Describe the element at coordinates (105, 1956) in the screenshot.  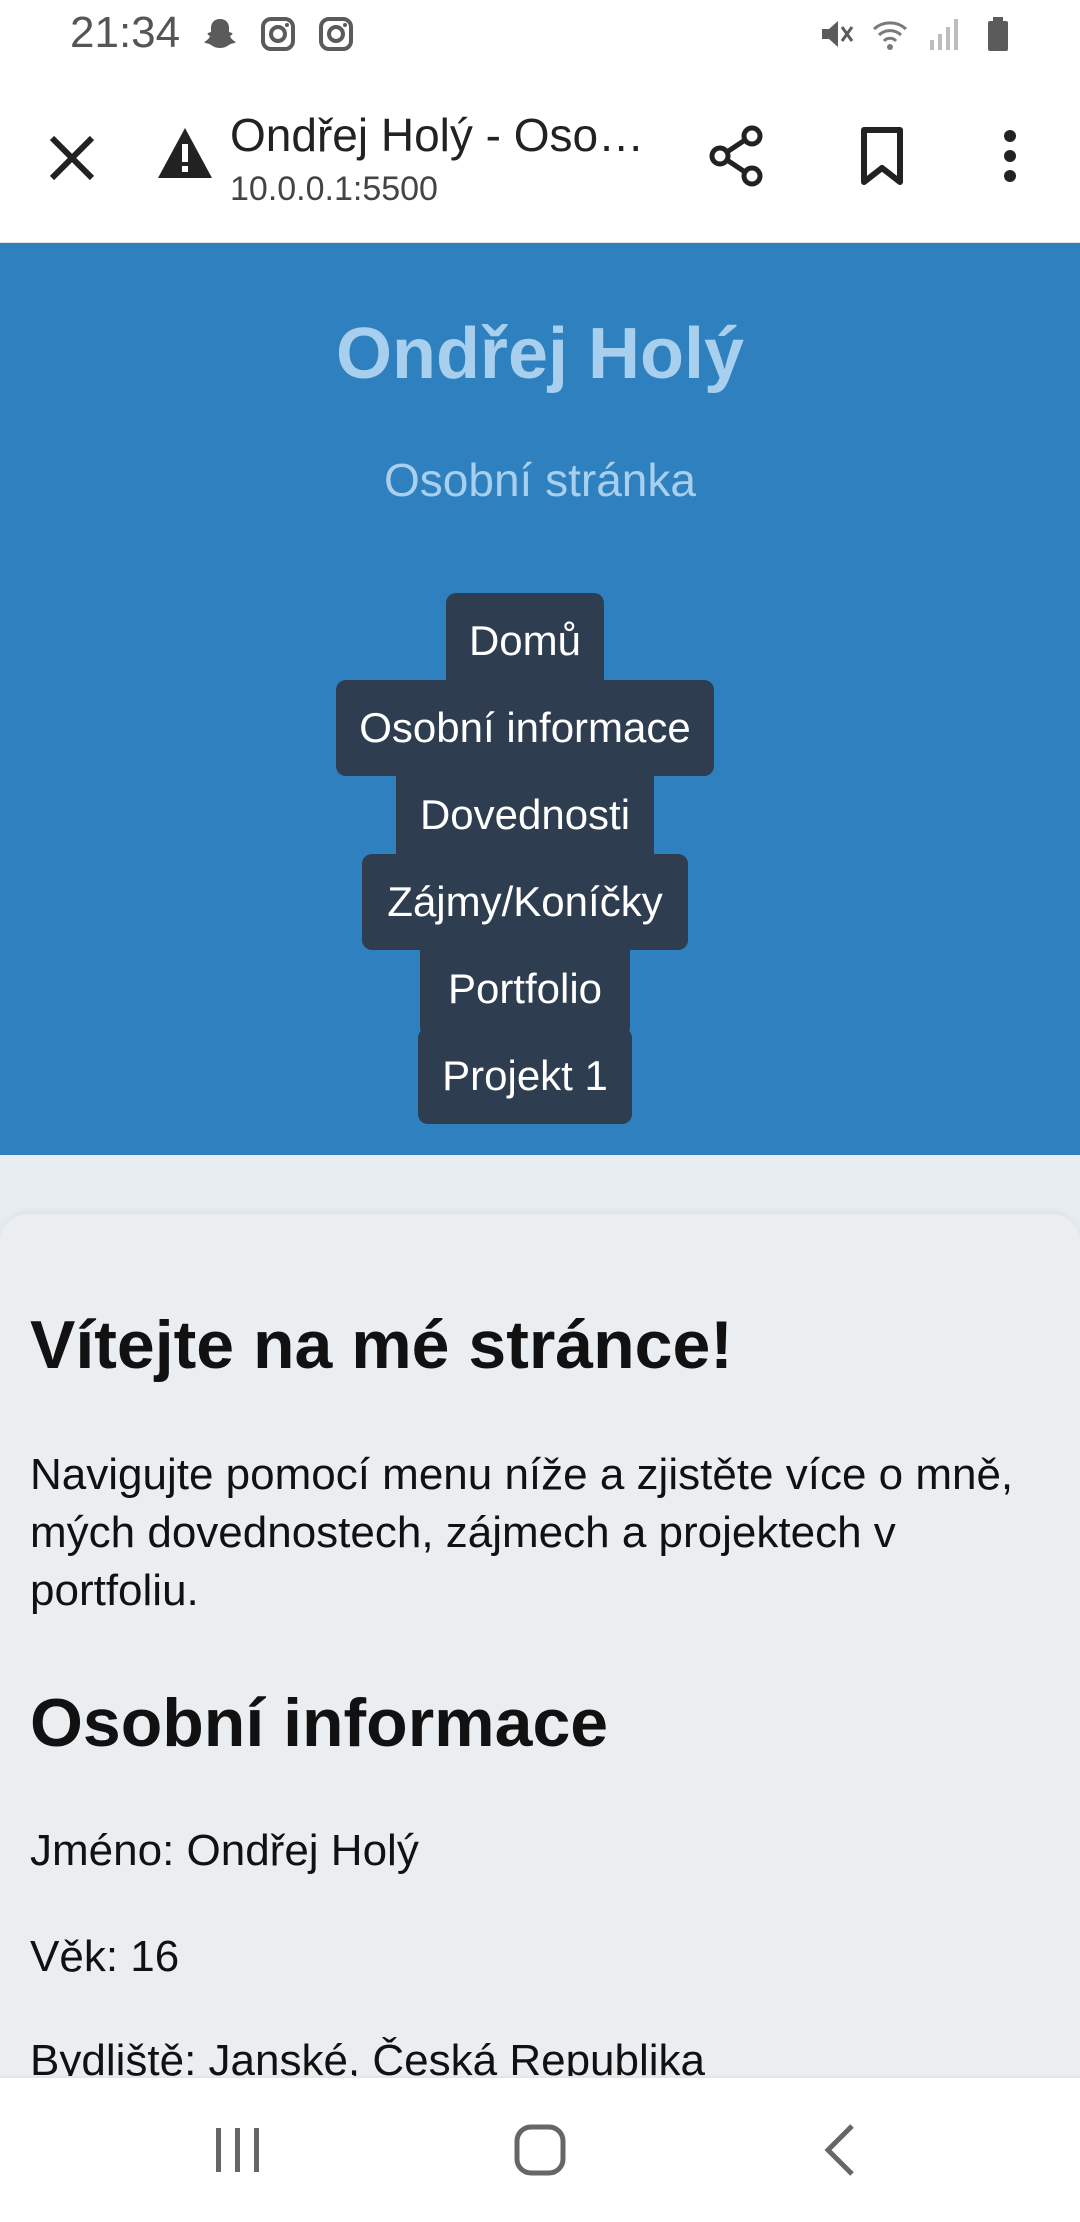
I see `info-age: Věk: 16` at that location.